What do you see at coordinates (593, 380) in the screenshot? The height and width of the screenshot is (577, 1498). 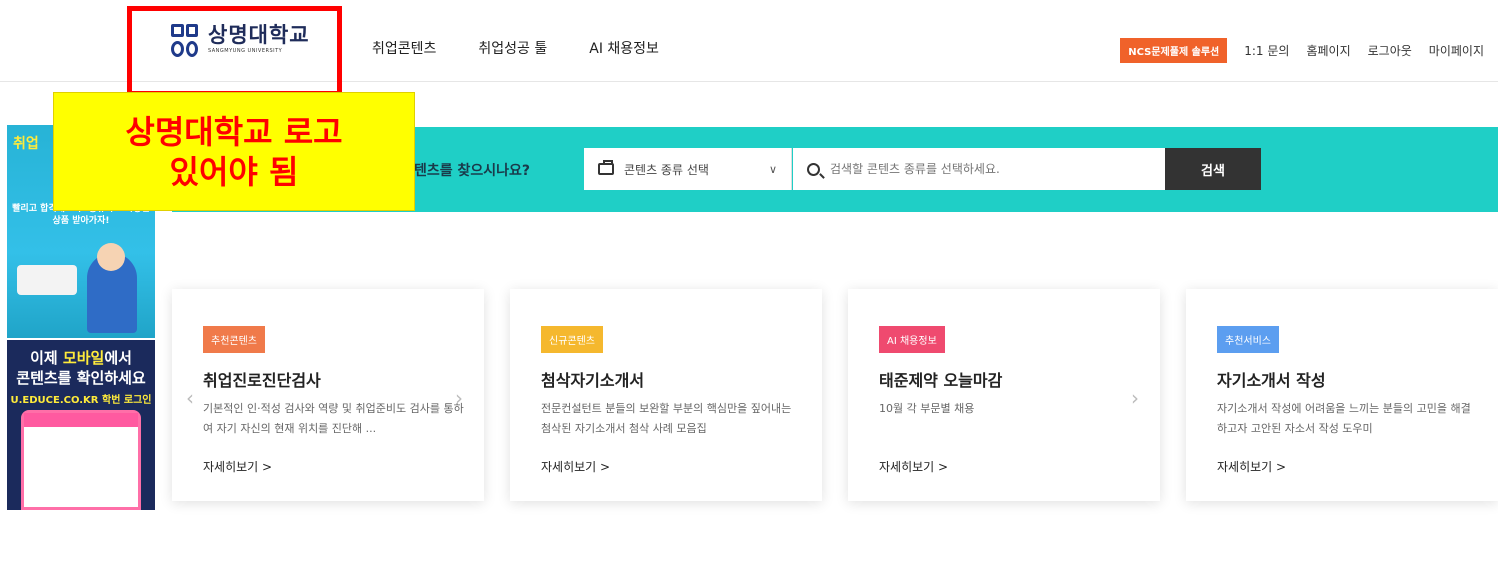 I see `card-title: 첨삭자기소개서` at bounding box center [593, 380].